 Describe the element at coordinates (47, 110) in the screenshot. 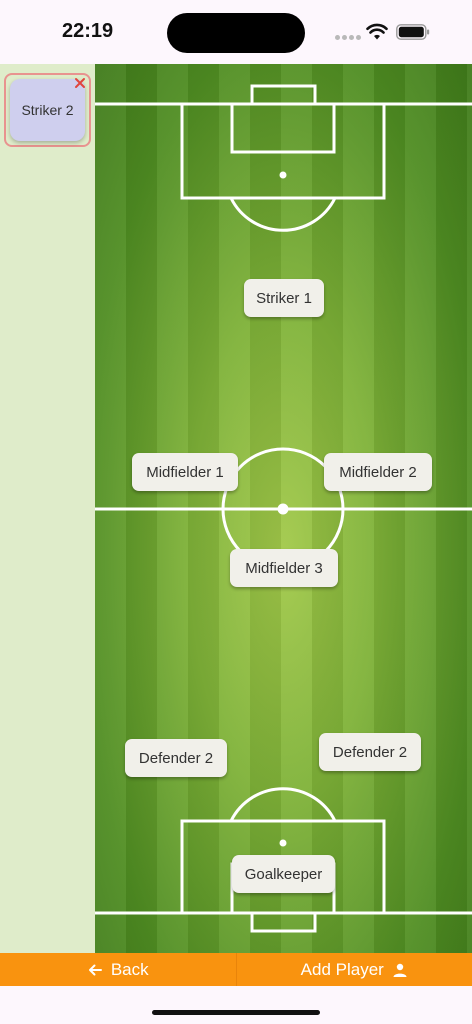

I see `bench-player-card: Striker 2` at that location.